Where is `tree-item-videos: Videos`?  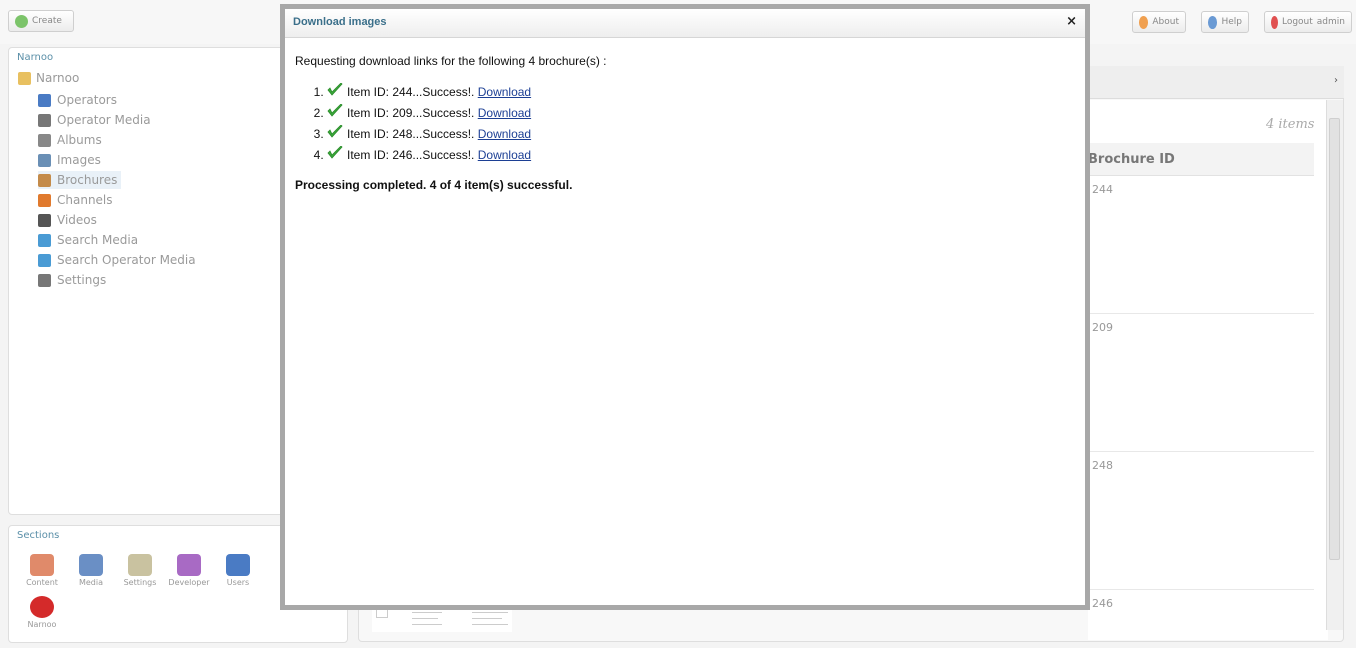 tree-item-videos: Videos is located at coordinates (67, 220).